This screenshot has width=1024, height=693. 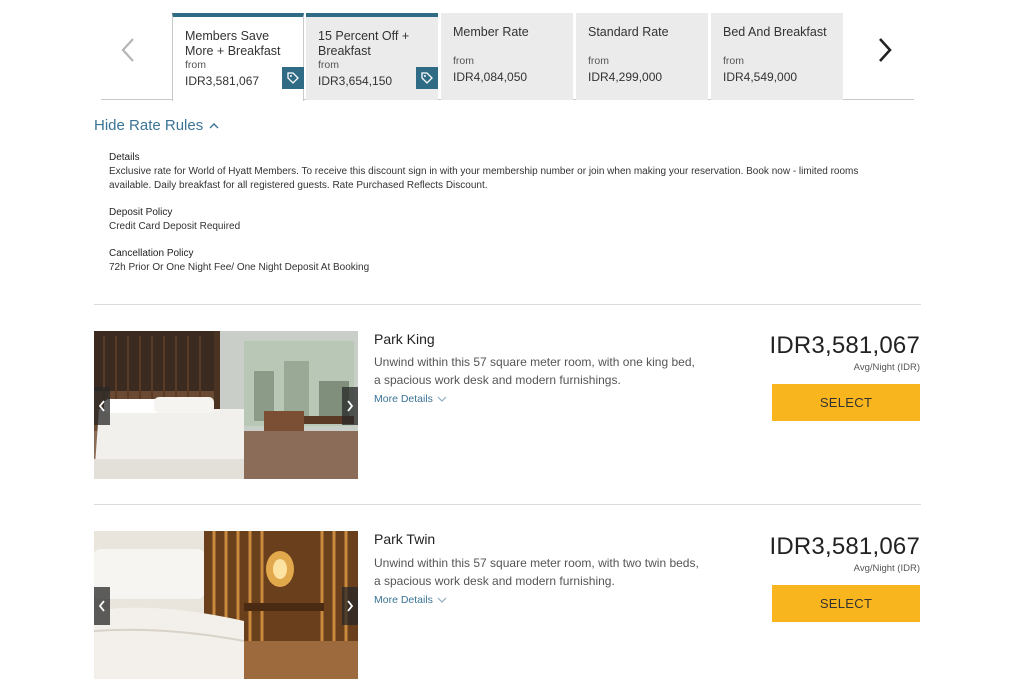 I want to click on rate-tab-name: 15 Percent Off + Breakfast, so click(x=364, y=43).